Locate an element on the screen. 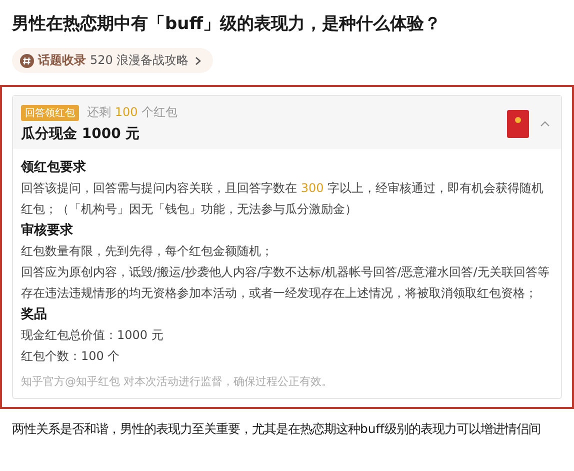 The height and width of the screenshot is (471, 574). remaining-count: 还剩 100 个红包 is located at coordinates (132, 112).